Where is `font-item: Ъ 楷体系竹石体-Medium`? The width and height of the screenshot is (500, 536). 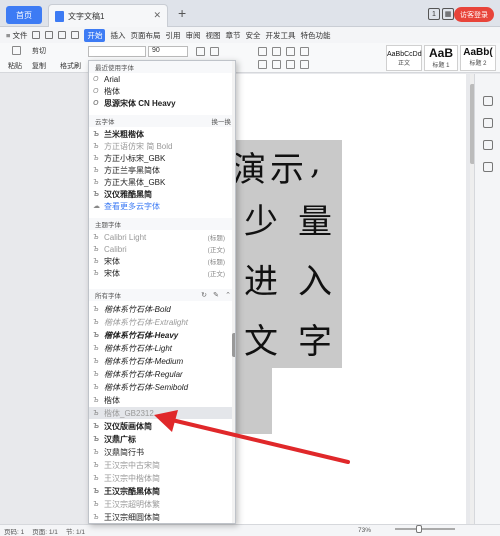
font-item: Ъ 楷体系竹石体-Medium is located at coordinates (159, 361).